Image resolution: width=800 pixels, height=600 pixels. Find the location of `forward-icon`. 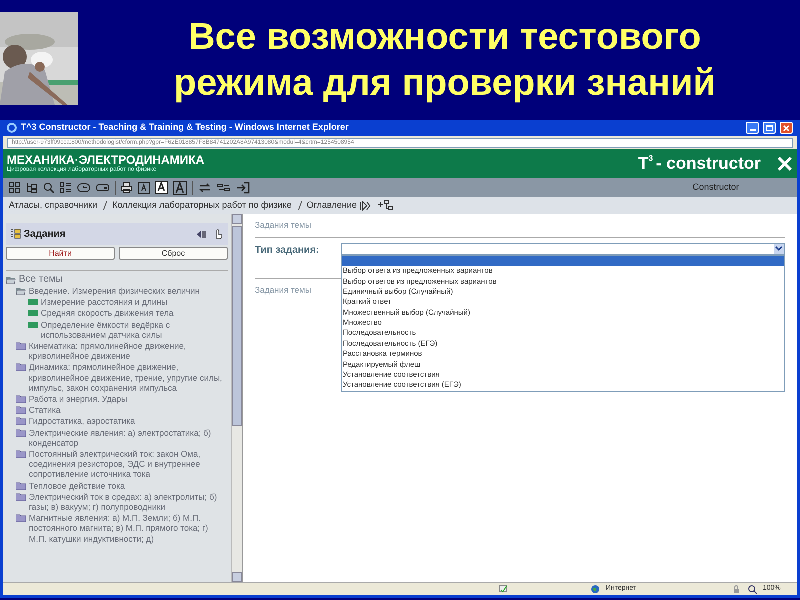

forward-icon is located at coordinates (366, 205).